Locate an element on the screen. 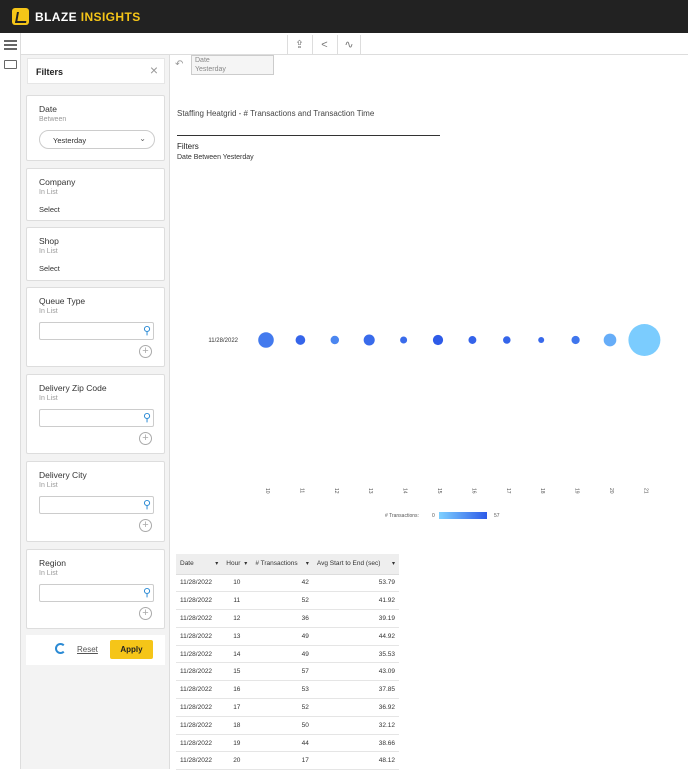 Image resolution: width=688 pixels, height=770 pixels. table-row: 11/28/2022 20 17 48.12 is located at coordinates (287, 760).